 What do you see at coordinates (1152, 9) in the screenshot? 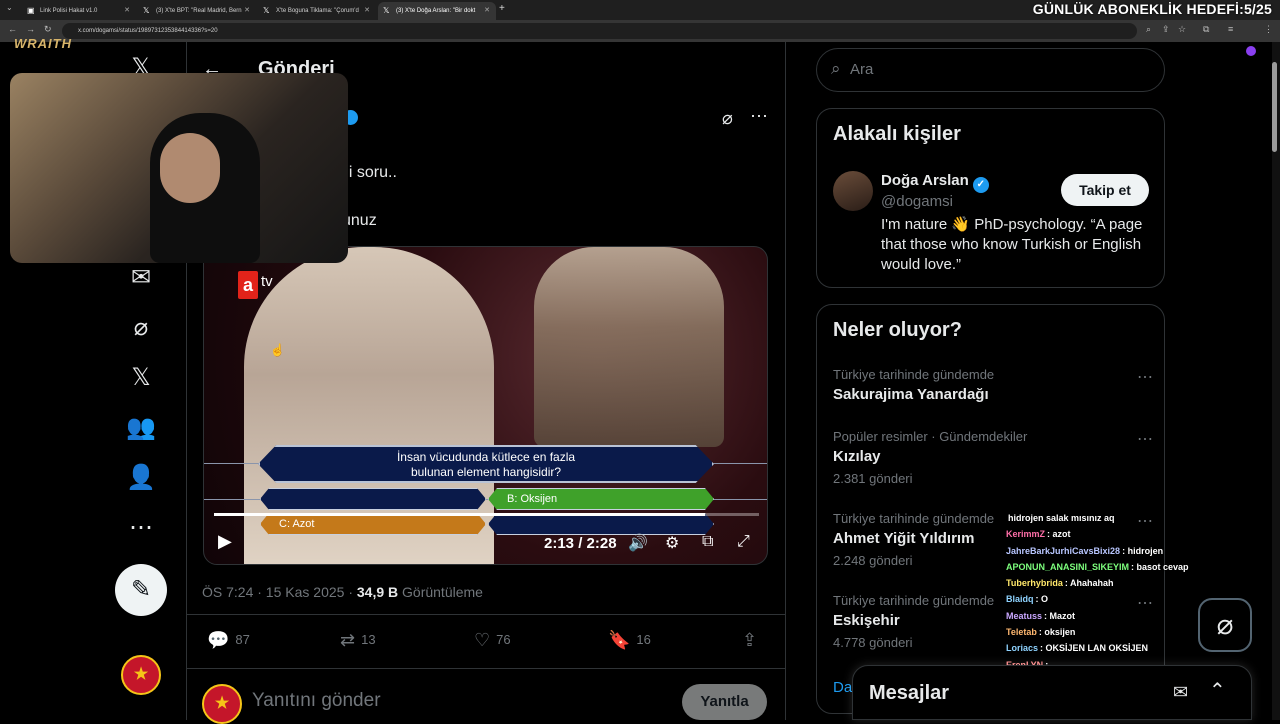
I see `subscription-goal: GÜNLÜK ABONEKLİK HEDEFİ:5/25` at bounding box center [1152, 9].